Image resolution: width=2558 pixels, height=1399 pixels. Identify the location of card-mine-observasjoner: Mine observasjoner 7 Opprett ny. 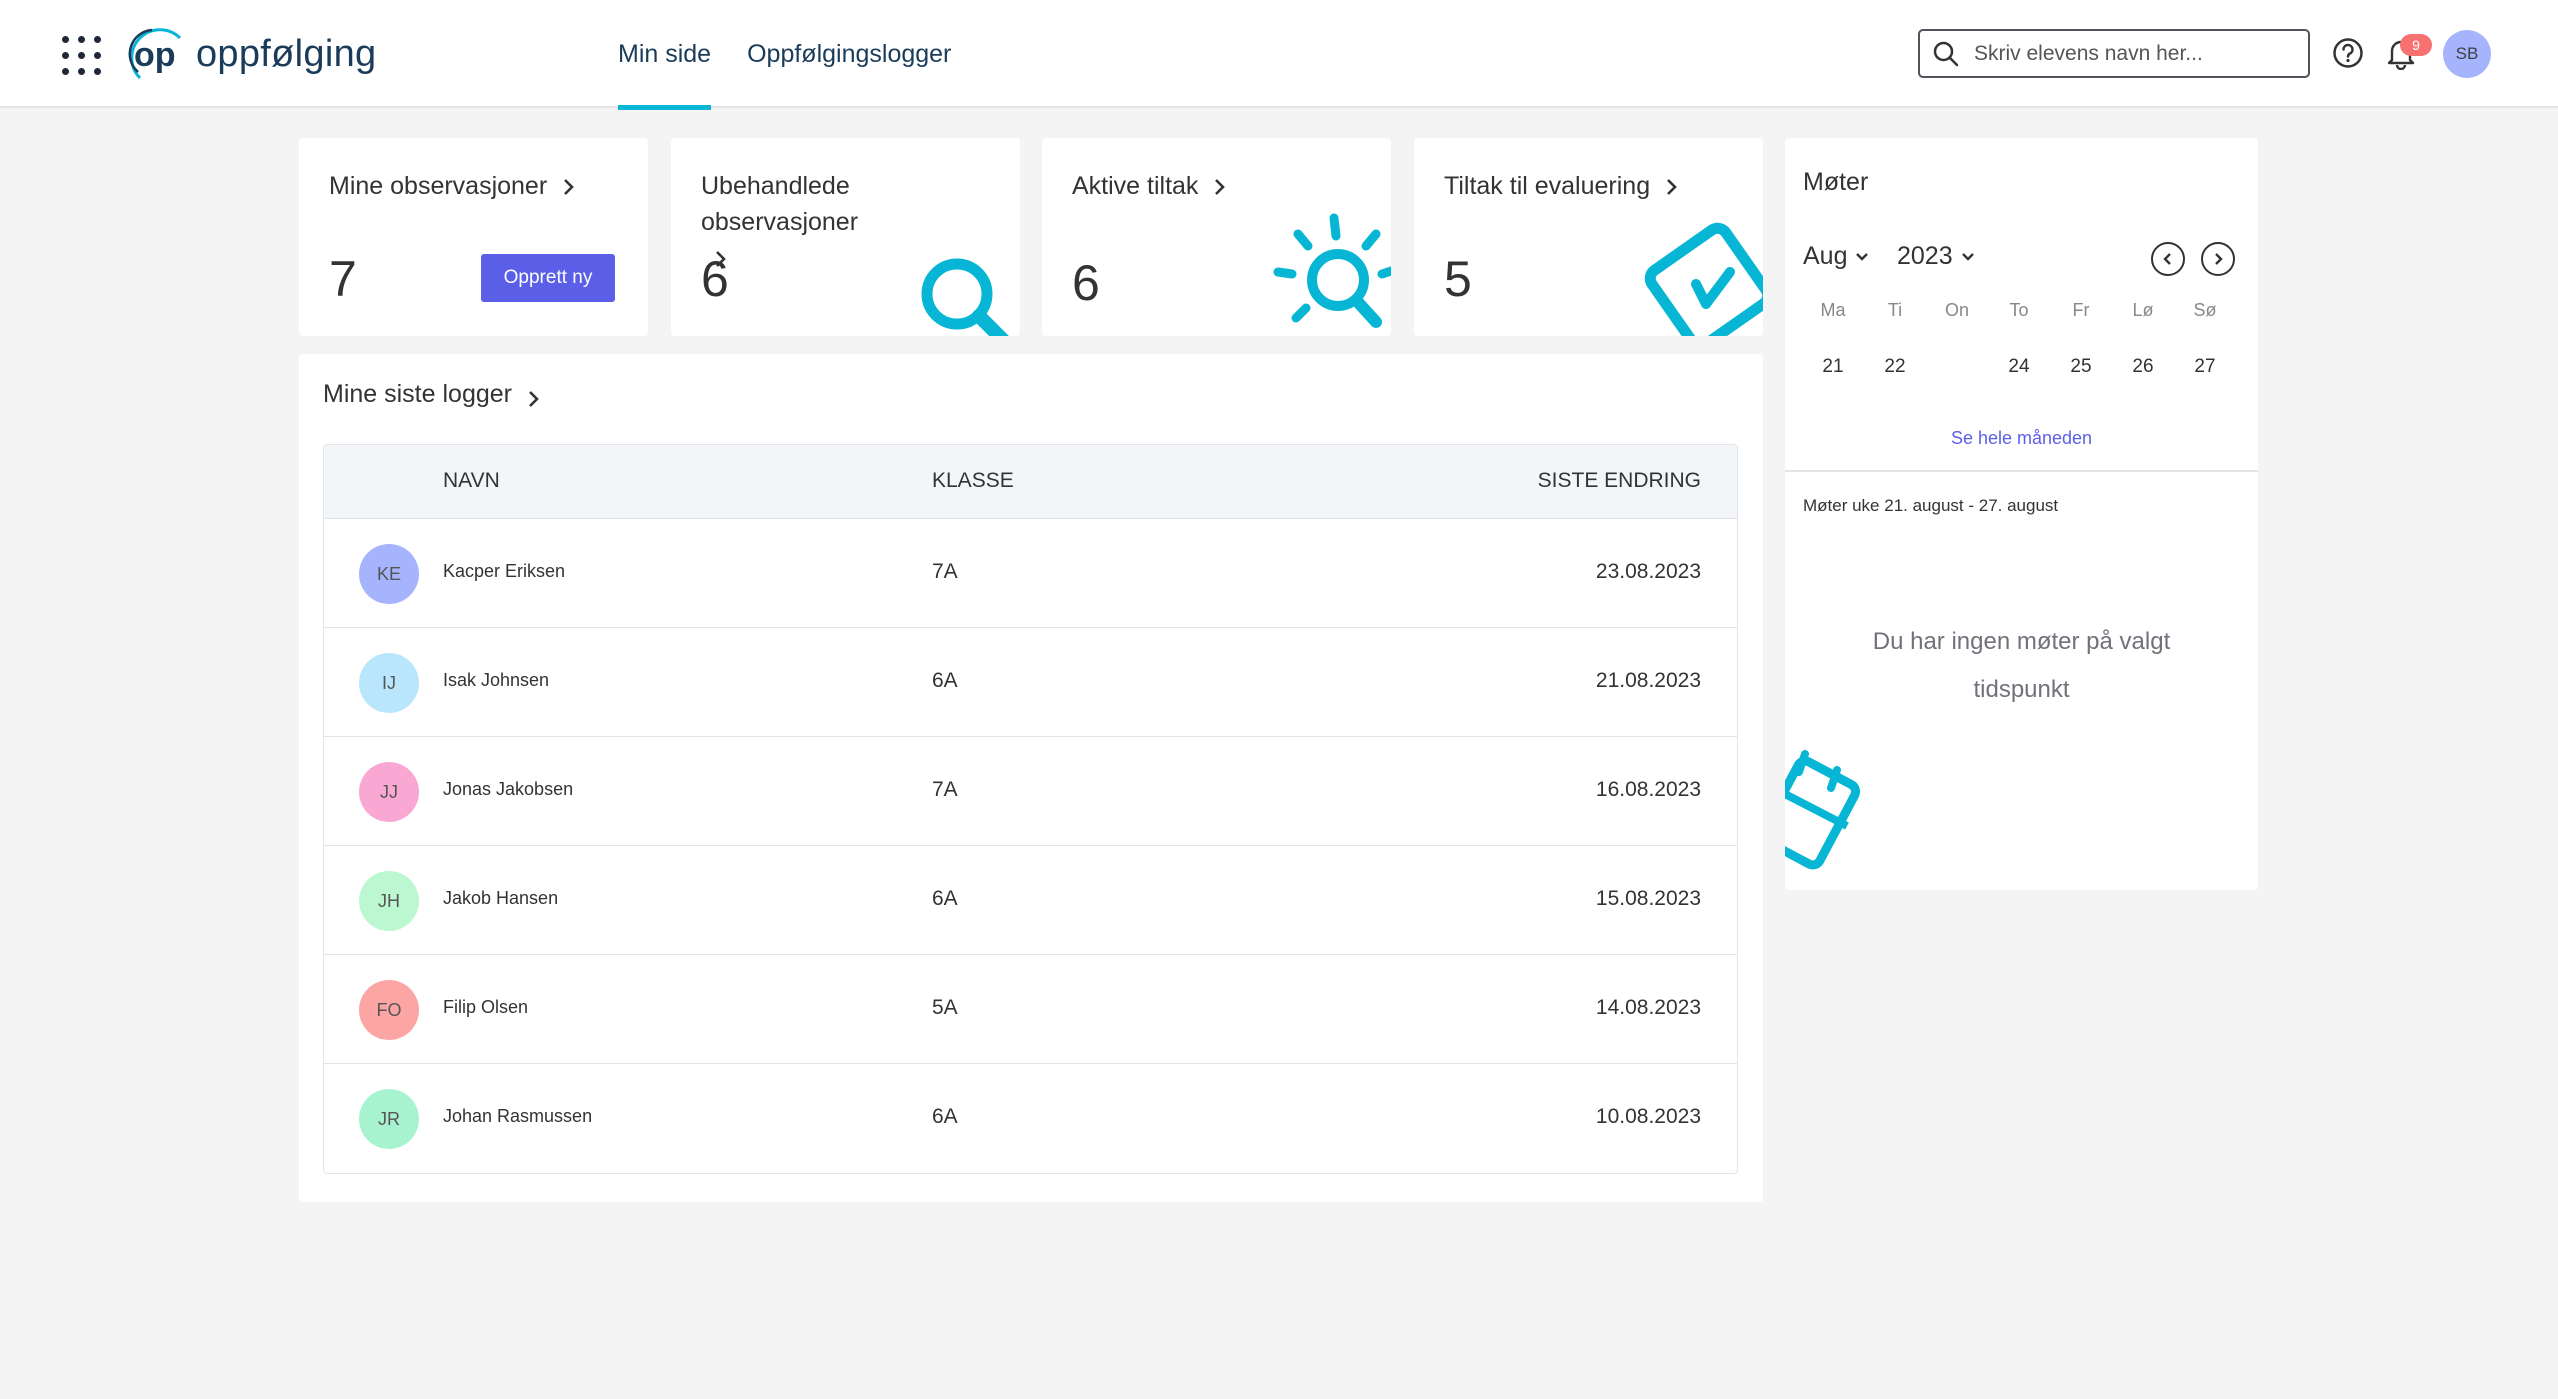
(473, 237).